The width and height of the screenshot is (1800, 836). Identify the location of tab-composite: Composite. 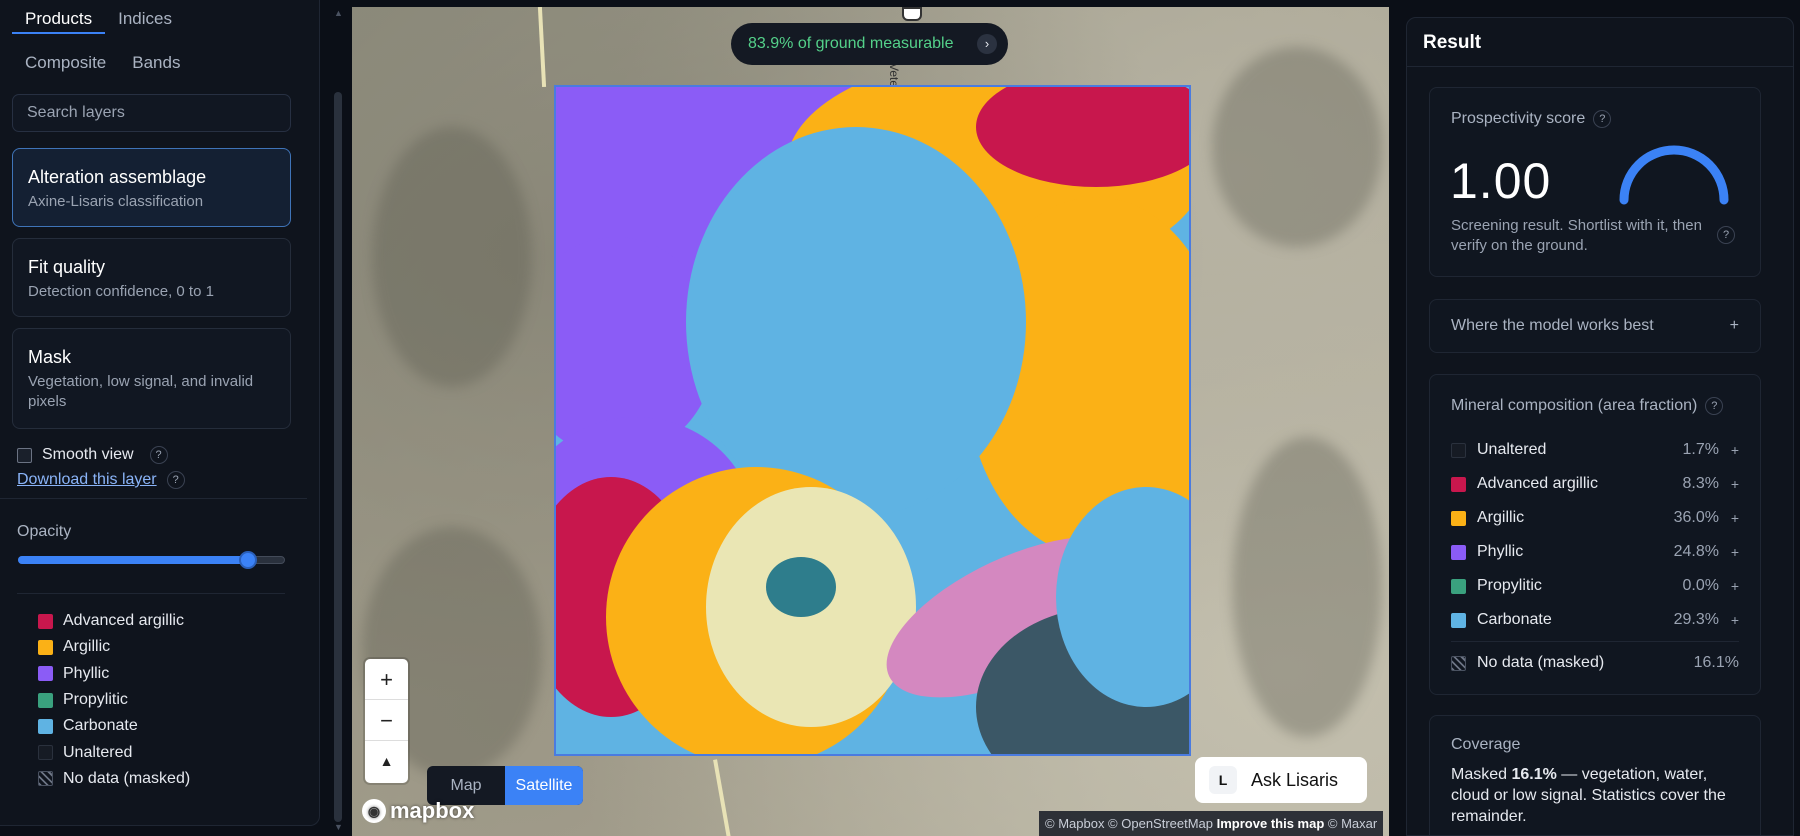
(65, 63).